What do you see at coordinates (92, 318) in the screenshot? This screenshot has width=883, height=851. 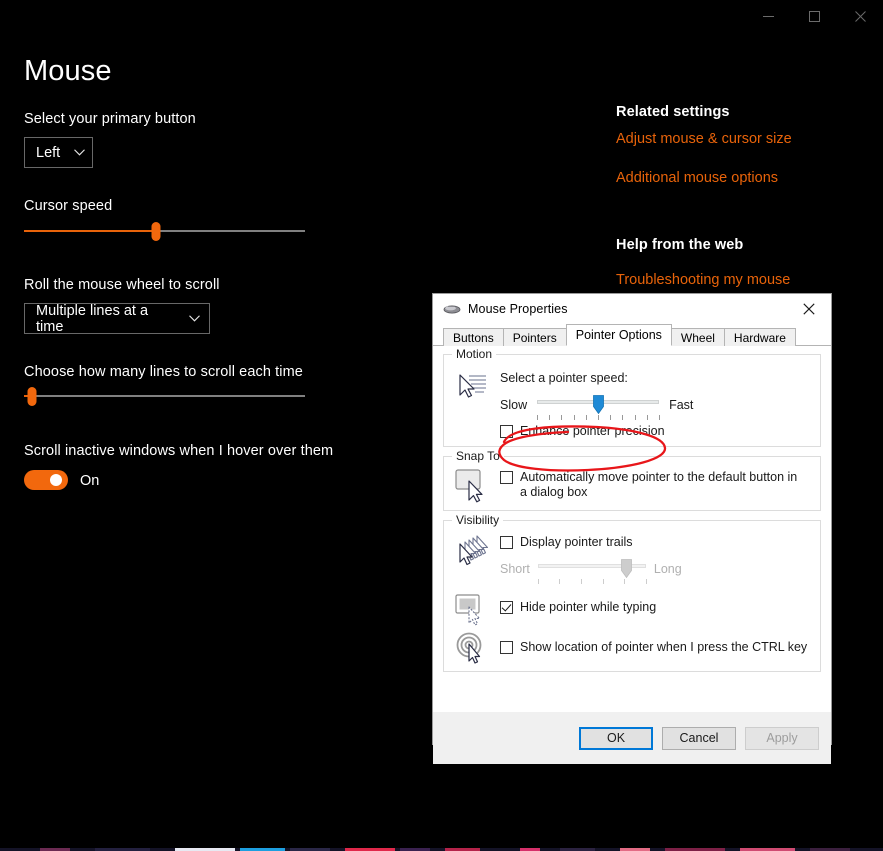 I see `wheel-scroll-value: Multiple lines at a time` at bounding box center [92, 318].